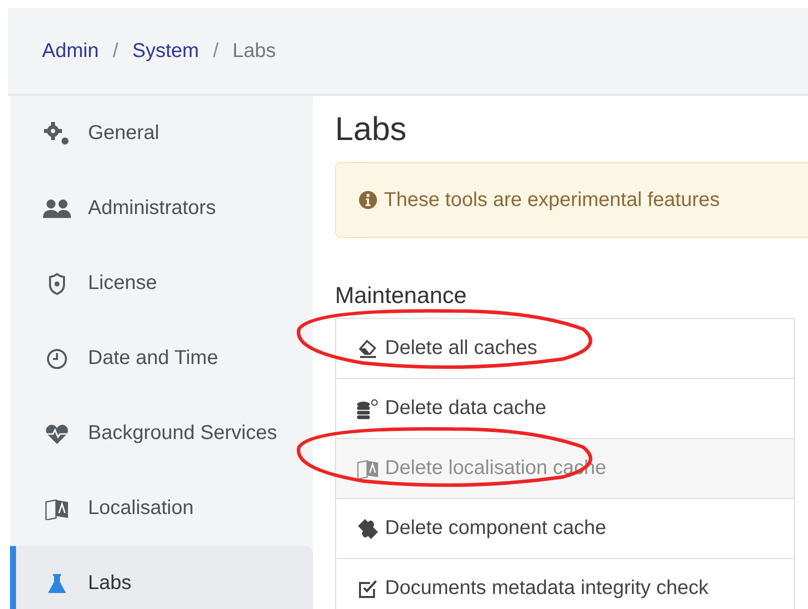 The height and width of the screenshot is (609, 808). Describe the element at coordinates (401, 295) in the screenshot. I see `section-heading: Maintenance` at that location.